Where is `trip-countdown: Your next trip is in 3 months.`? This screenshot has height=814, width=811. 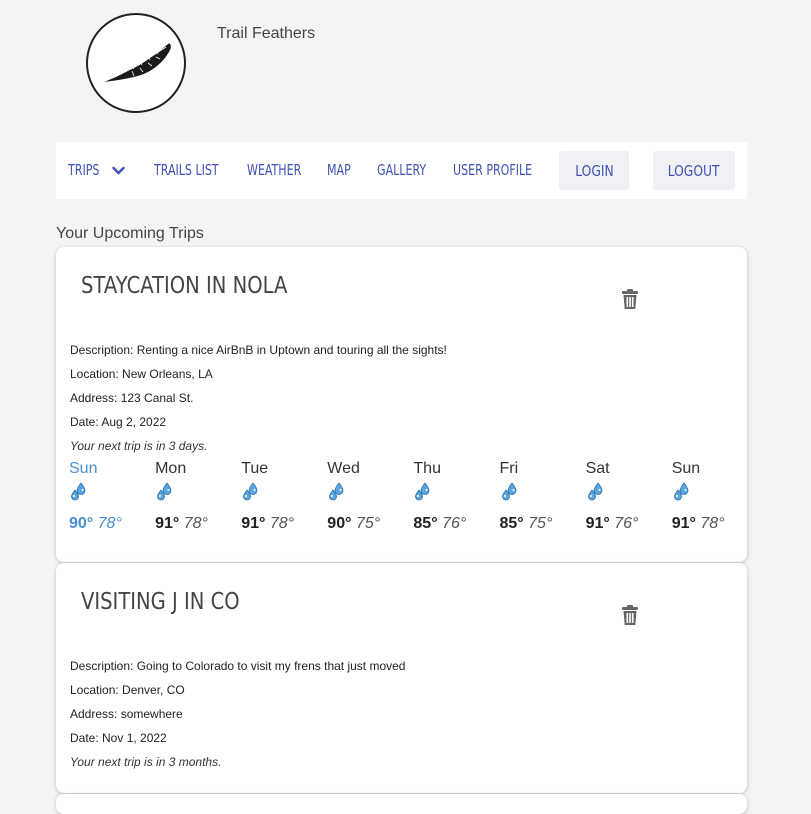 trip-countdown: Your next trip is in 3 months. is located at coordinates (146, 762).